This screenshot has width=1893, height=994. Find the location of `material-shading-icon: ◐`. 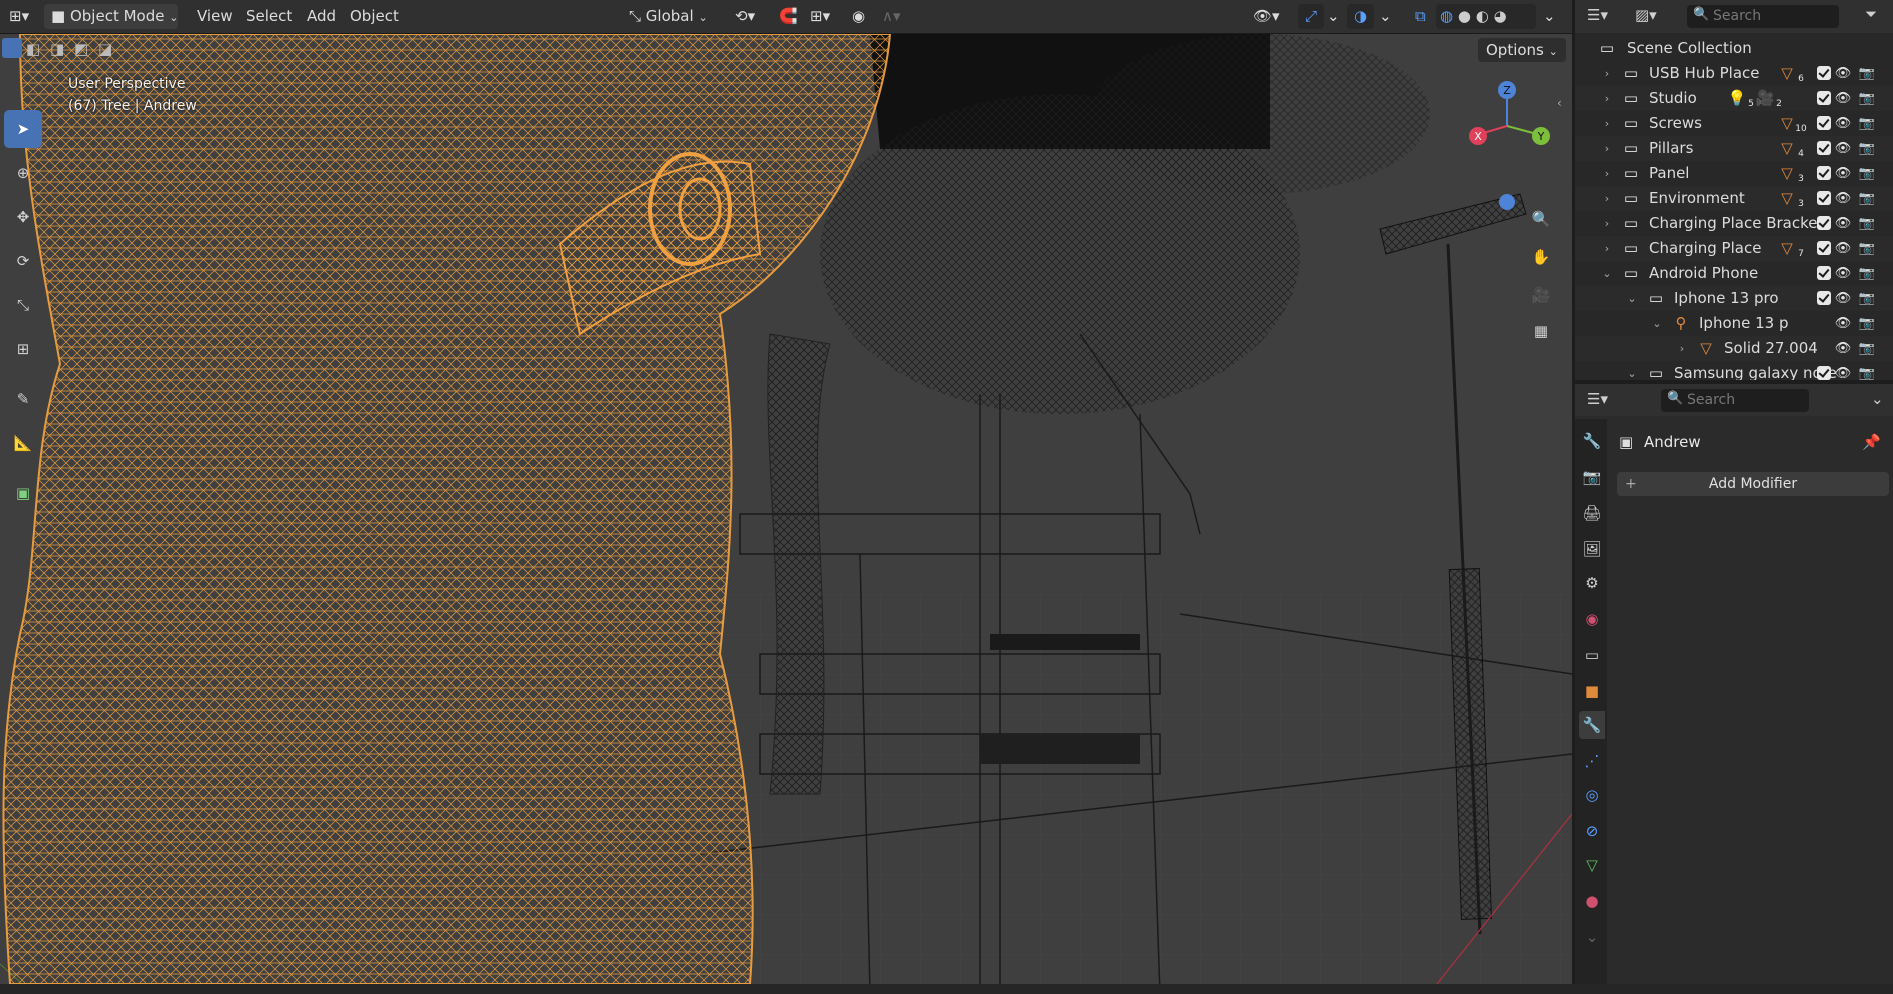

material-shading-icon: ◐ is located at coordinates (1482, 16).